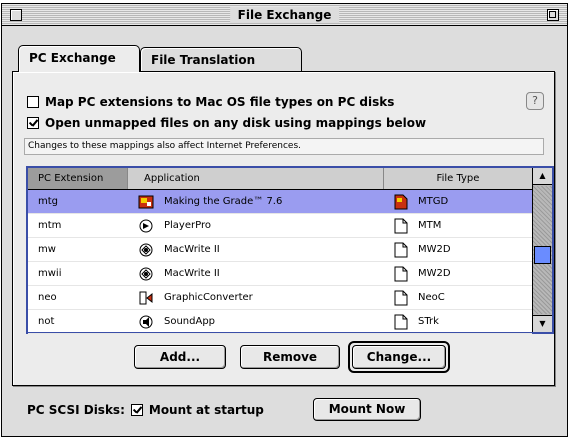 This screenshot has width=570, height=439. Describe the element at coordinates (33, 102) in the screenshot. I see `map-extensions-checkbox` at that location.